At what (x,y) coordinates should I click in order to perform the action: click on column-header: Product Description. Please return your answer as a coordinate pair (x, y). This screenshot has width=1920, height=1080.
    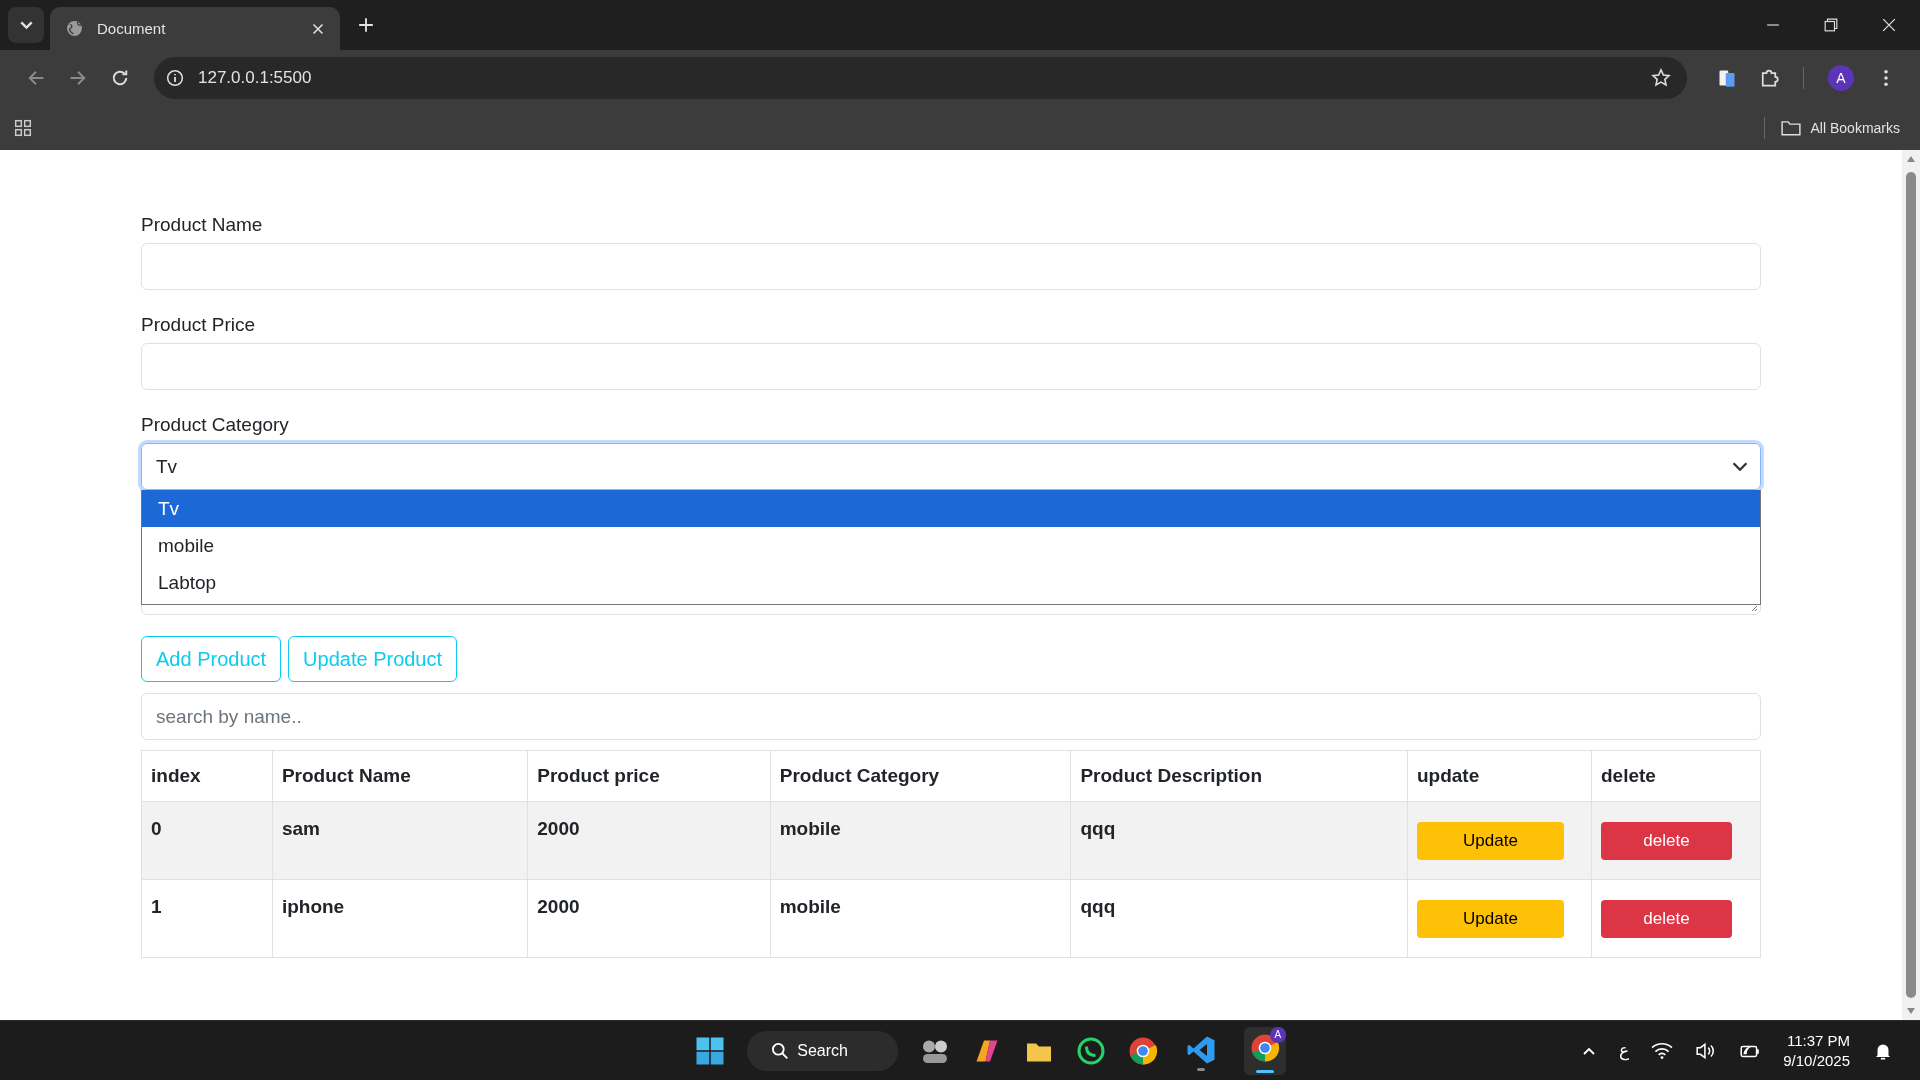
    Looking at the image, I should click on (1239, 776).